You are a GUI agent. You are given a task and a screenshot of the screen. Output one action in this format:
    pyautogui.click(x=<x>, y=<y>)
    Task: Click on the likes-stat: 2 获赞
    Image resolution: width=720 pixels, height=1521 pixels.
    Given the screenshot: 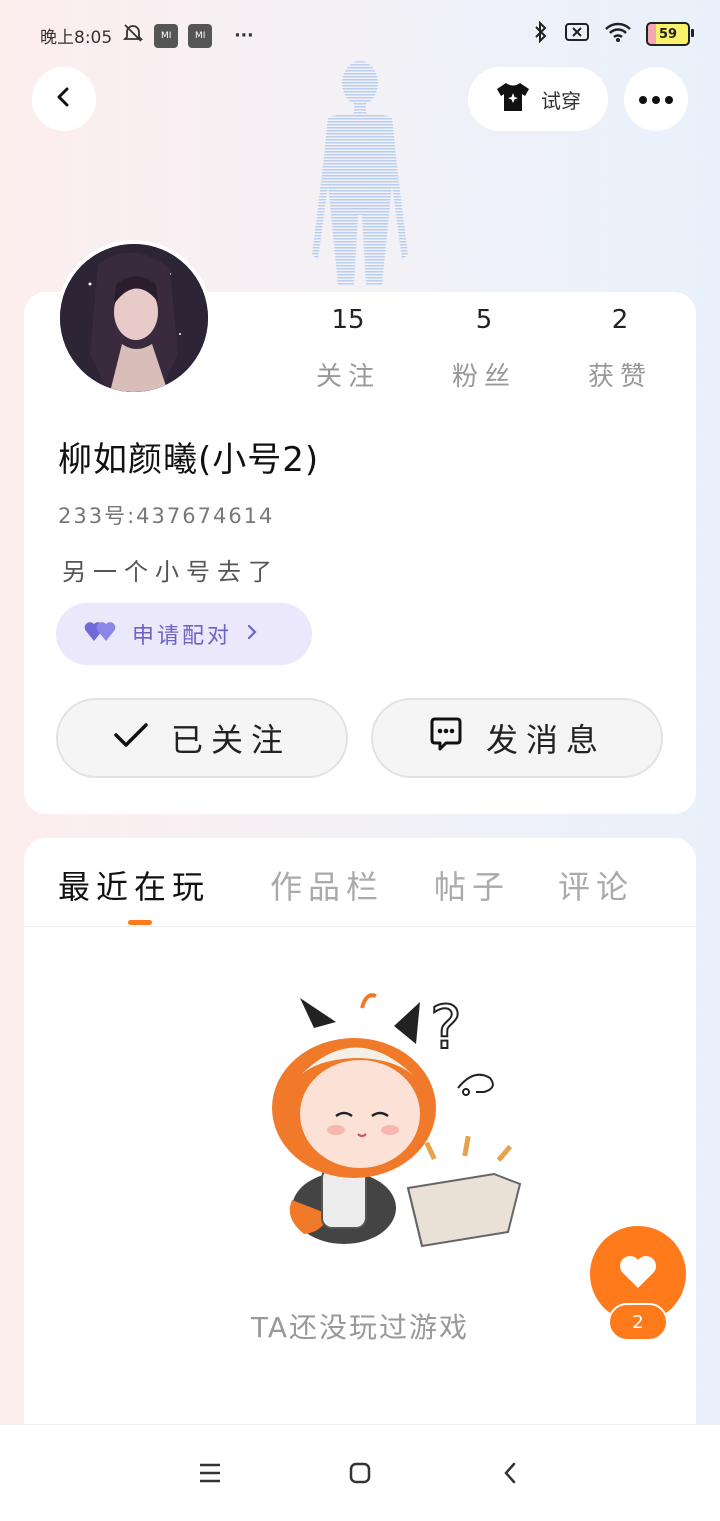 What is the action you would take?
    pyautogui.click(x=620, y=346)
    